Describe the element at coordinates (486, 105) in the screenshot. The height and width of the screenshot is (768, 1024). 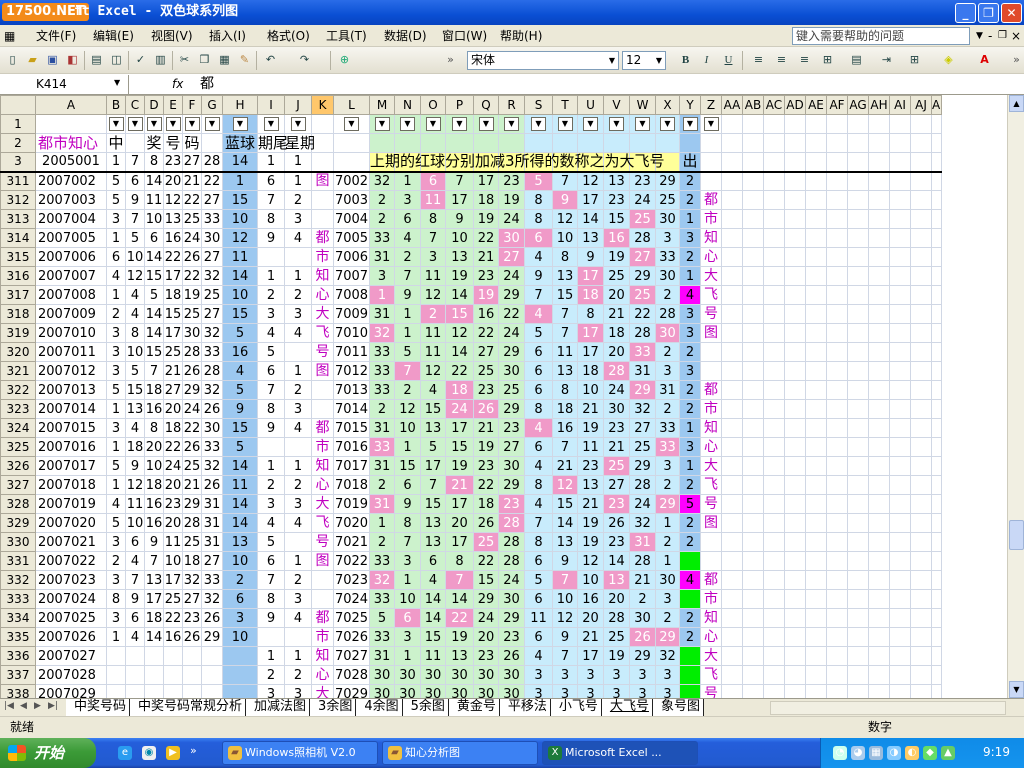
I see `column-header: Q` at that location.